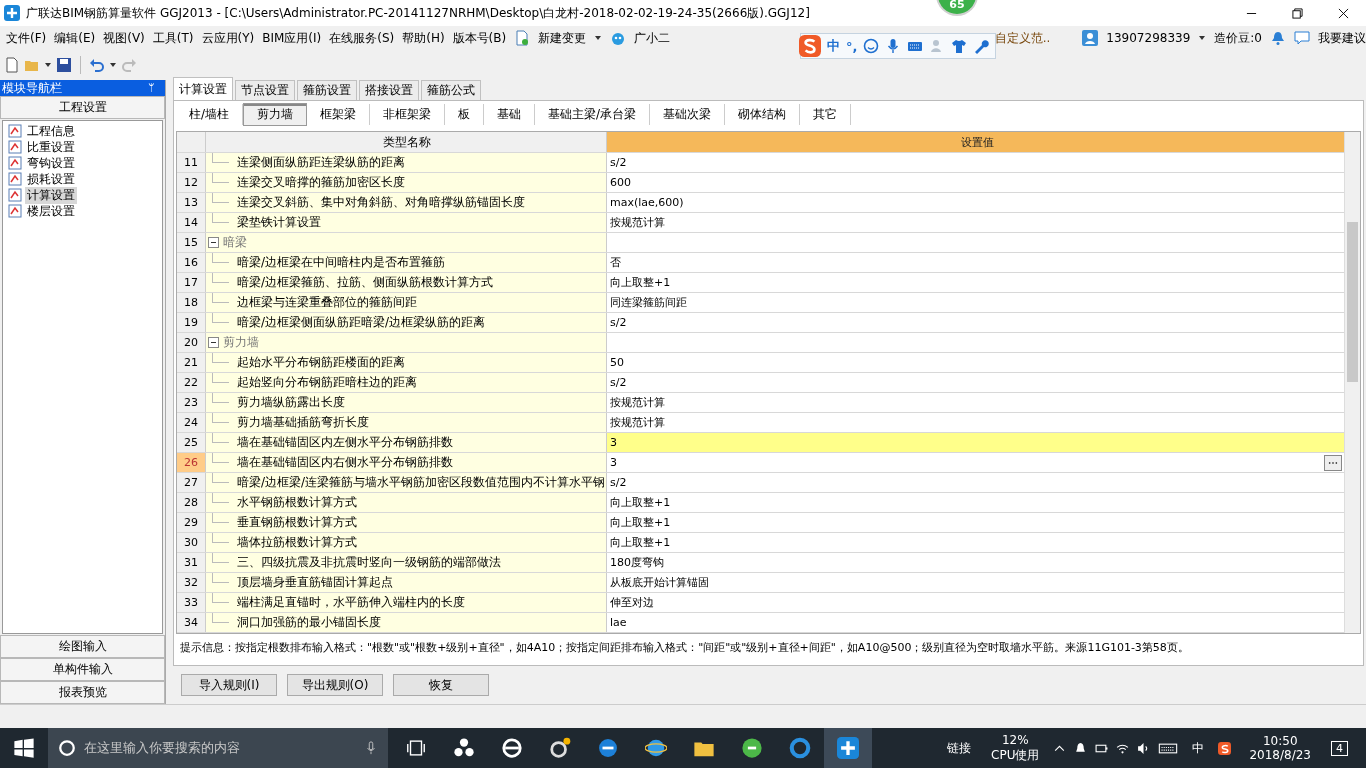 The width and height of the screenshot is (1366, 768). I want to click on setting-value: 600, so click(977, 182).